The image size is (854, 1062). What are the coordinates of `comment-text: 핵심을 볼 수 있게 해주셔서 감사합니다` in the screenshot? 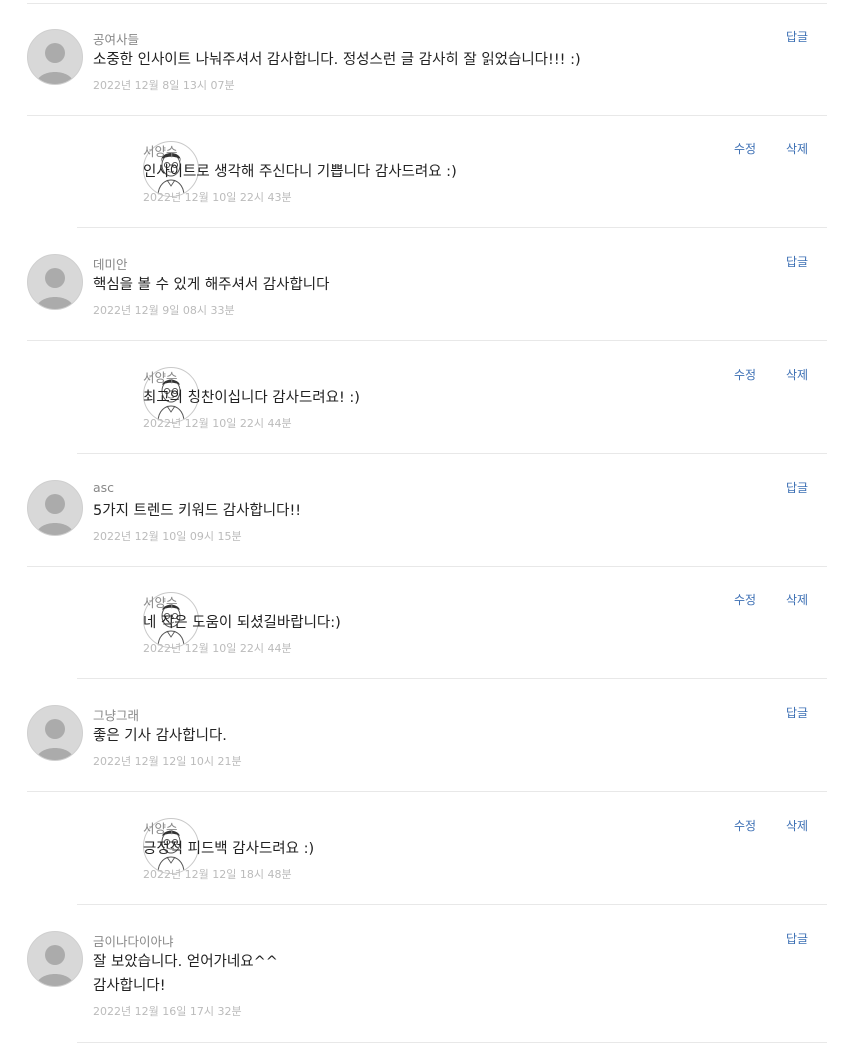 It's located at (211, 285).